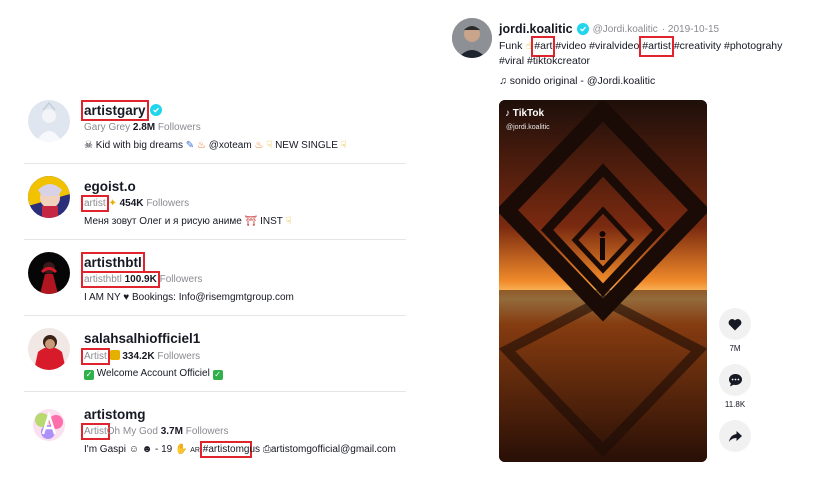 This screenshot has height=482, width=825. What do you see at coordinates (243, 431) in the screenshot?
I see `account-subtitle: ArtistOh My God 3.7M Followers` at bounding box center [243, 431].